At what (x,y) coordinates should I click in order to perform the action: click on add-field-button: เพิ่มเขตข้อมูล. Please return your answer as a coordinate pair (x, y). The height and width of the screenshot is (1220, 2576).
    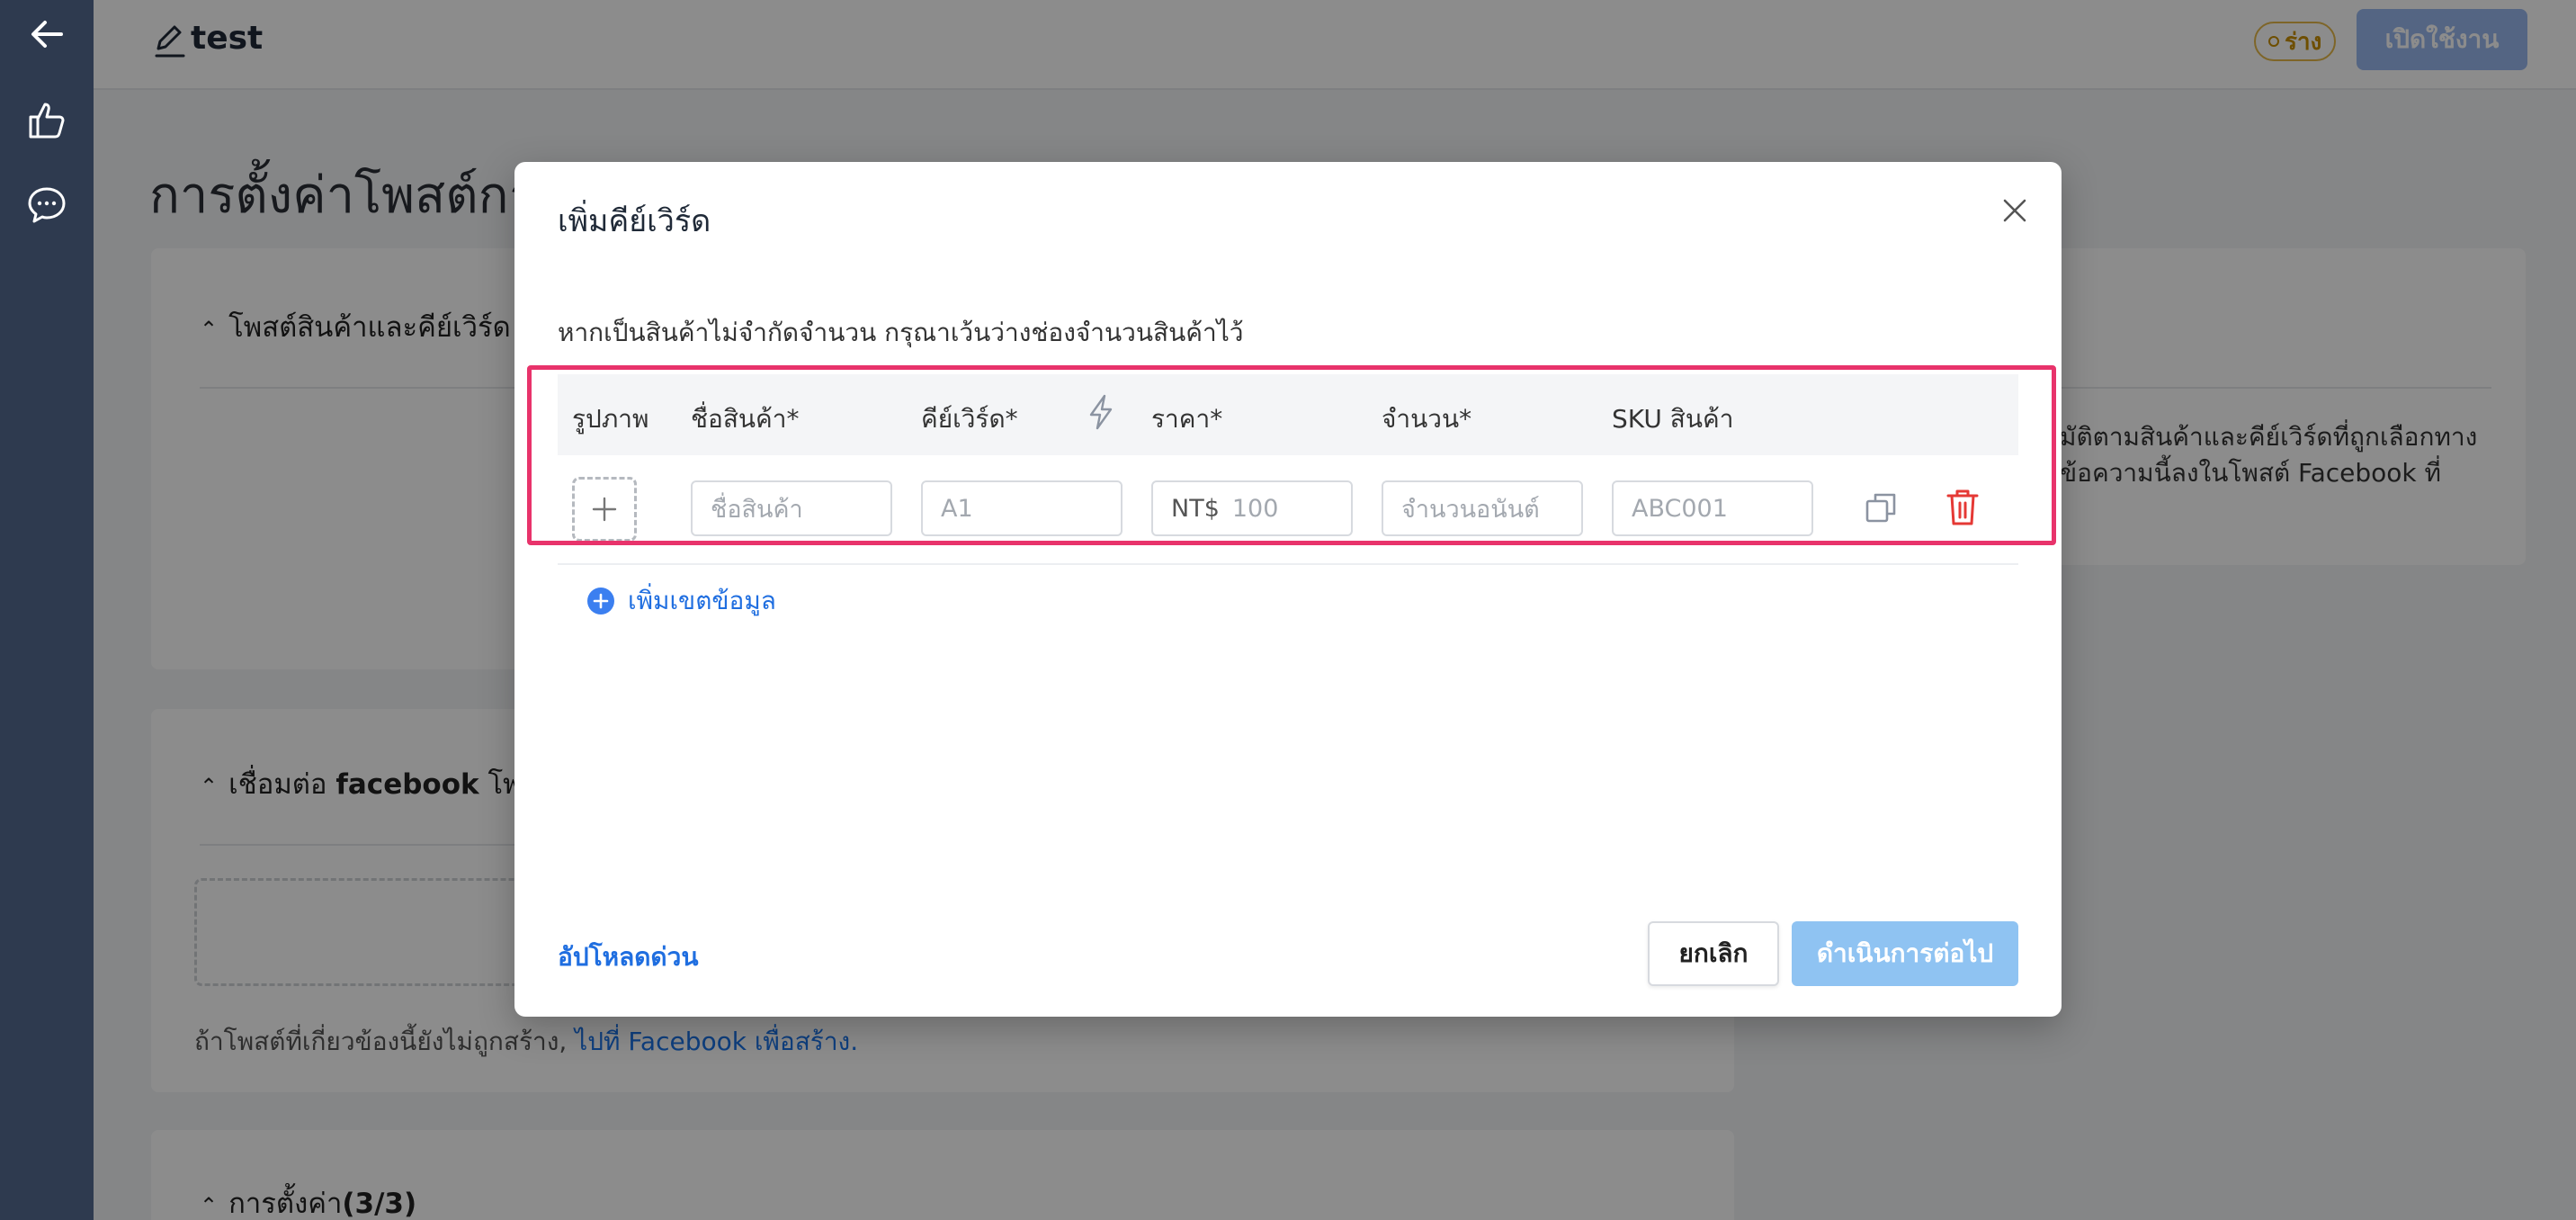
    Looking at the image, I should click on (681, 601).